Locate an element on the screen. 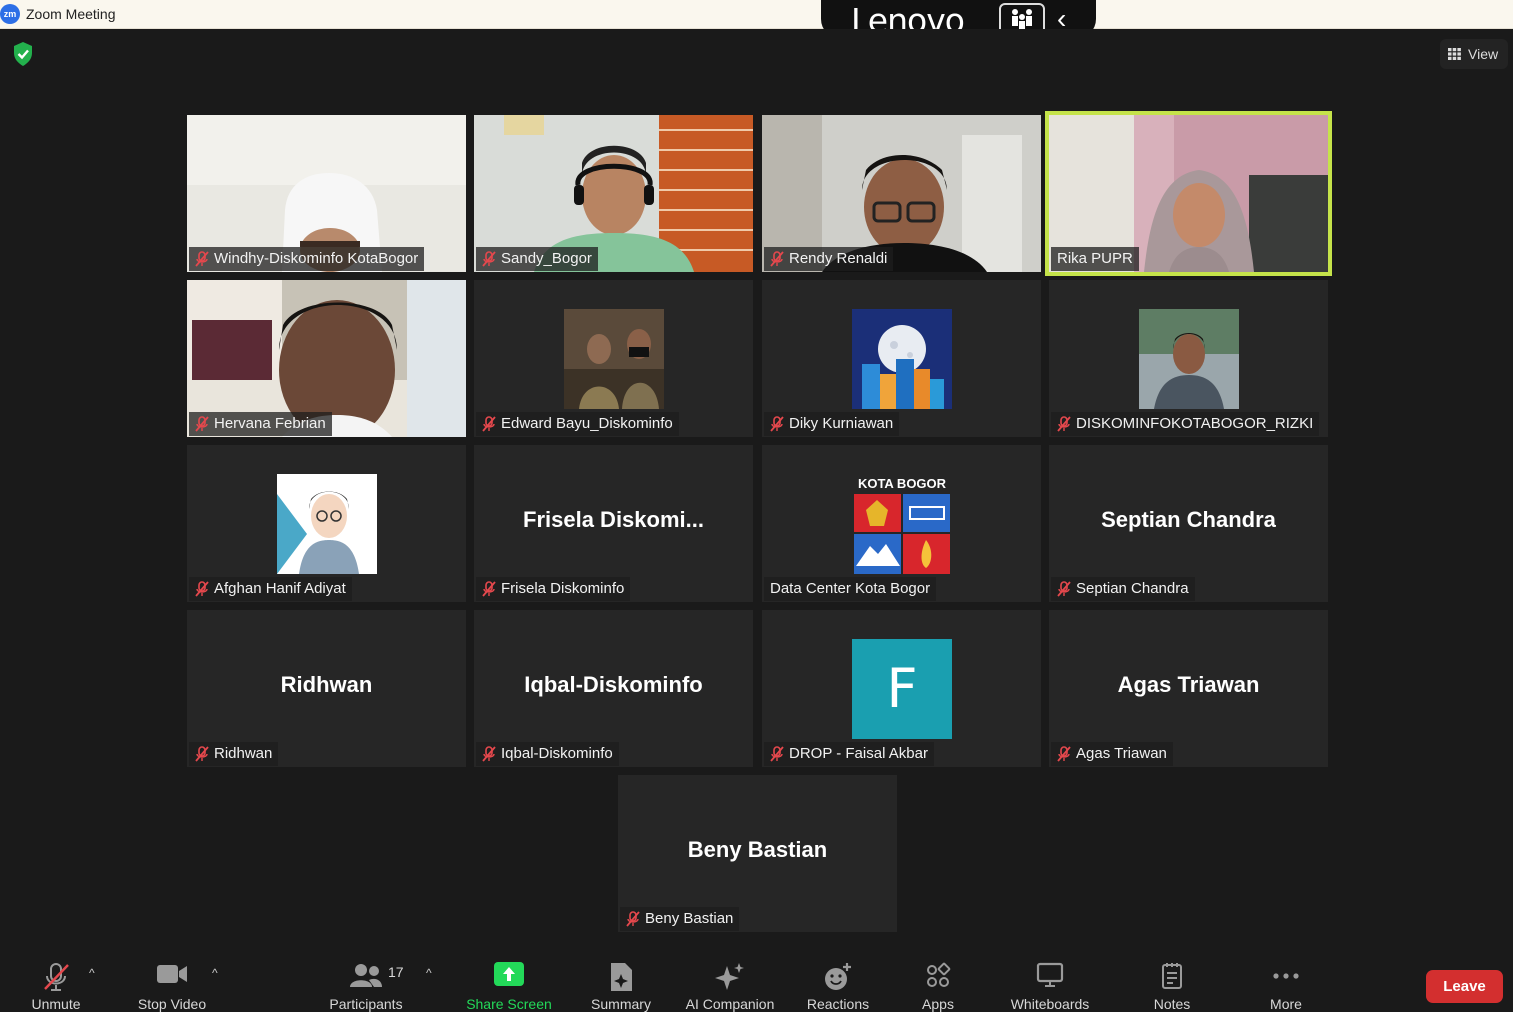 This screenshot has height=1012, width=1513. reactions-button: Reactions is located at coordinates (838, 980).